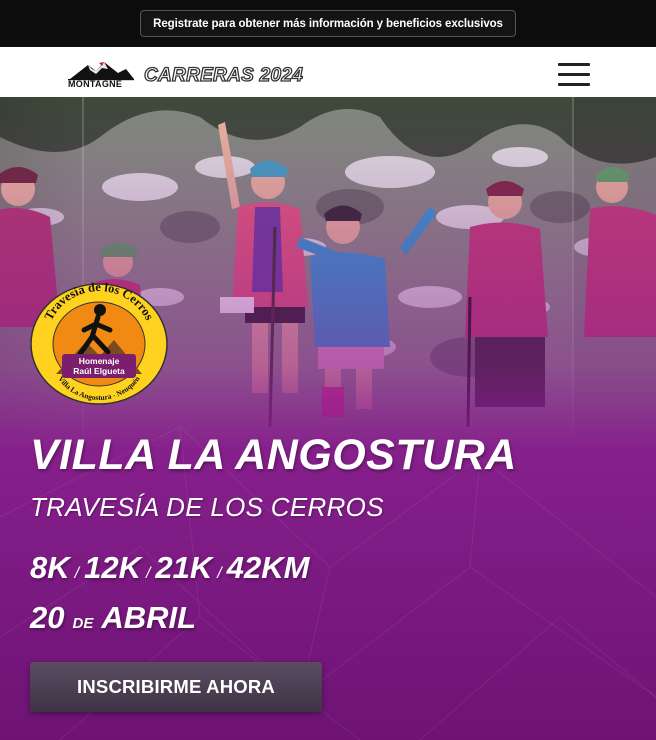 Image resolution: width=656 pixels, height=740 pixels. What do you see at coordinates (328, 72) in the screenshot?
I see `header: MONTAGNE CARRERAS 2024` at bounding box center [328, 72].